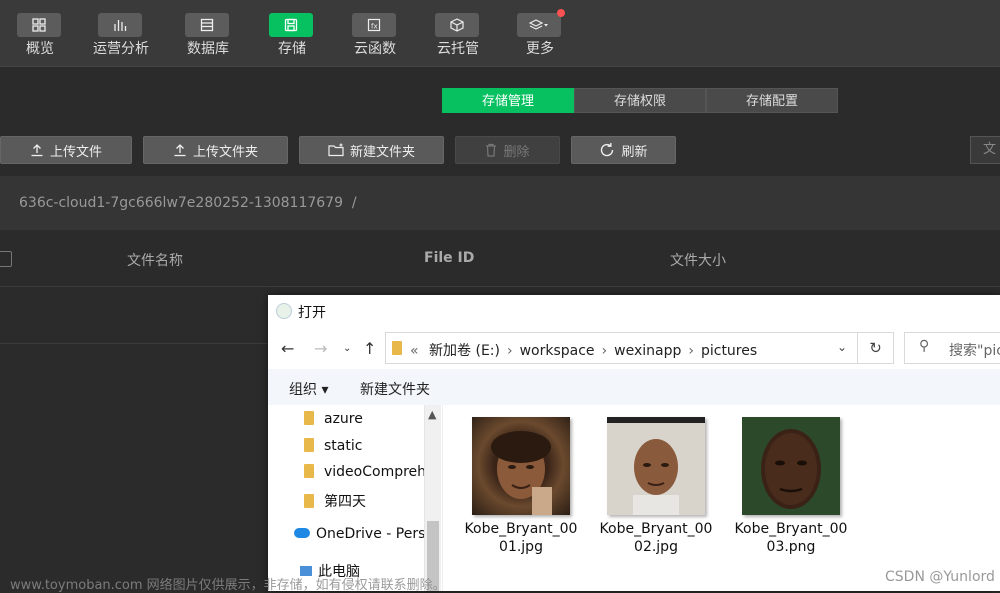 Image resolution: width=1000 pixels, height=593 pixels. I want to click on nav-functions: fx 云函数, so click(375, 33).